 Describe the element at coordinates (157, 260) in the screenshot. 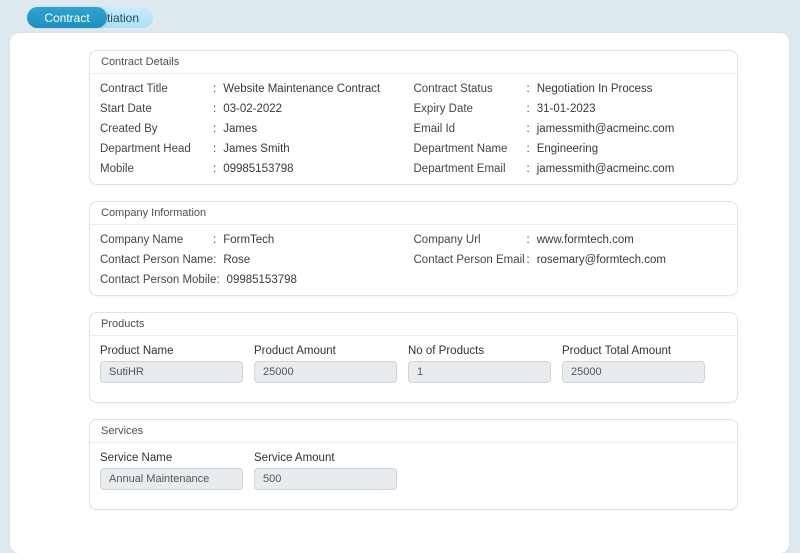

I see `field-label: Contact Person Name` at that location.